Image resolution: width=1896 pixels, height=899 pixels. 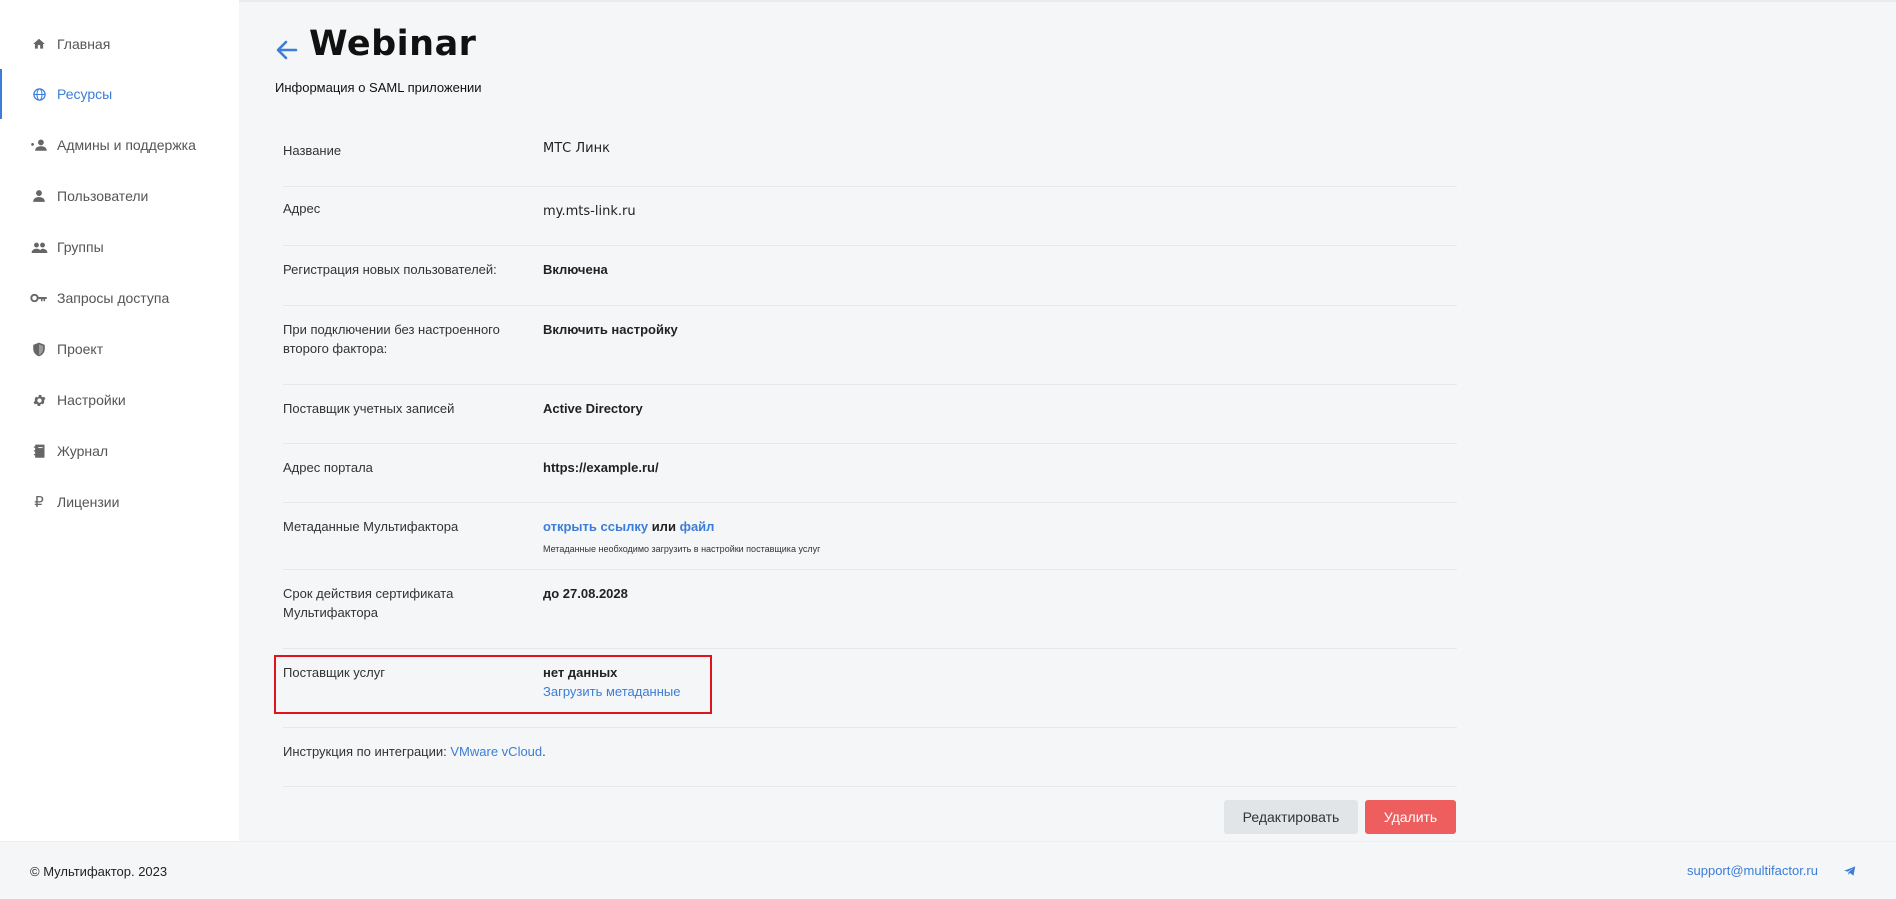 What do you see at coordinates (119, 247) in the screenshot?
I see `sidebar-item-groups: Группы` at bounding box center [119, 247].